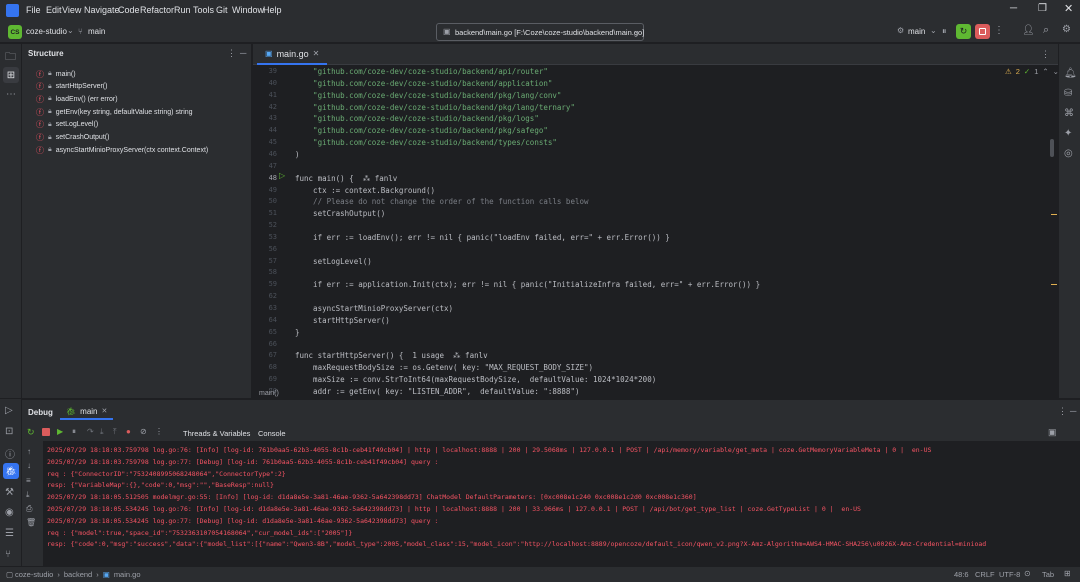  Describe the element at coordinates (365, 190) in the screenshot. I see `code-line: ctx := context.Background()` at that location.